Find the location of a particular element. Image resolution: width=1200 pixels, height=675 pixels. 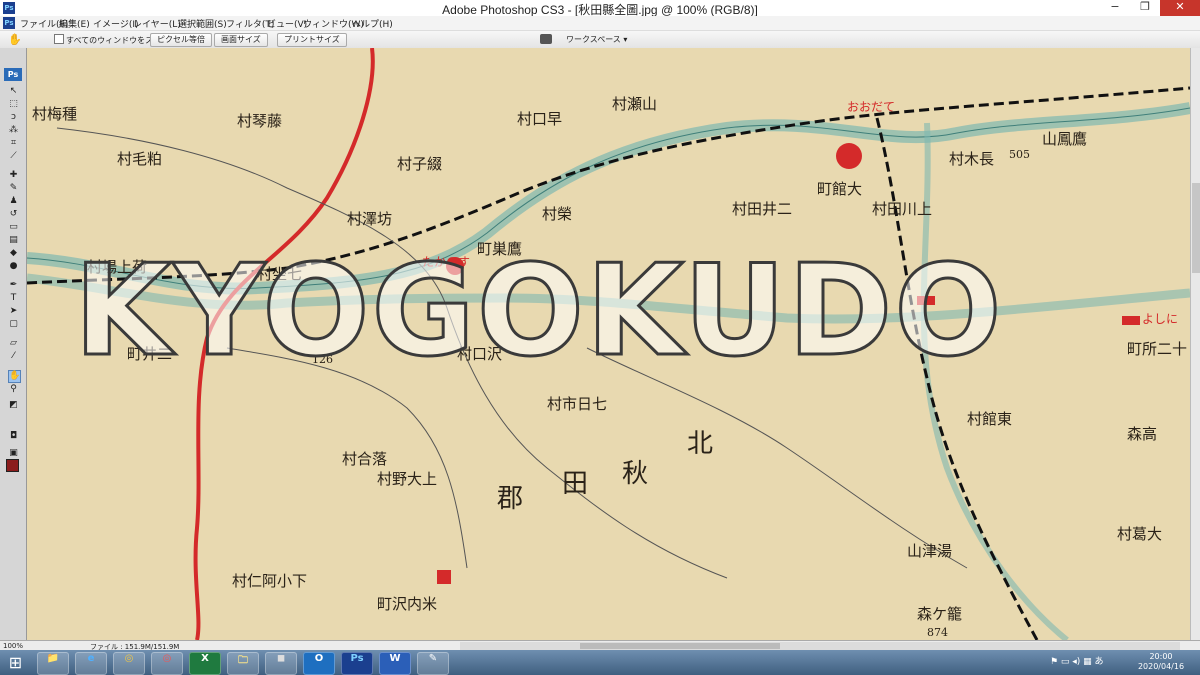

taskbar-chrome-icon: ◎ is located at coordinates (129, 663).